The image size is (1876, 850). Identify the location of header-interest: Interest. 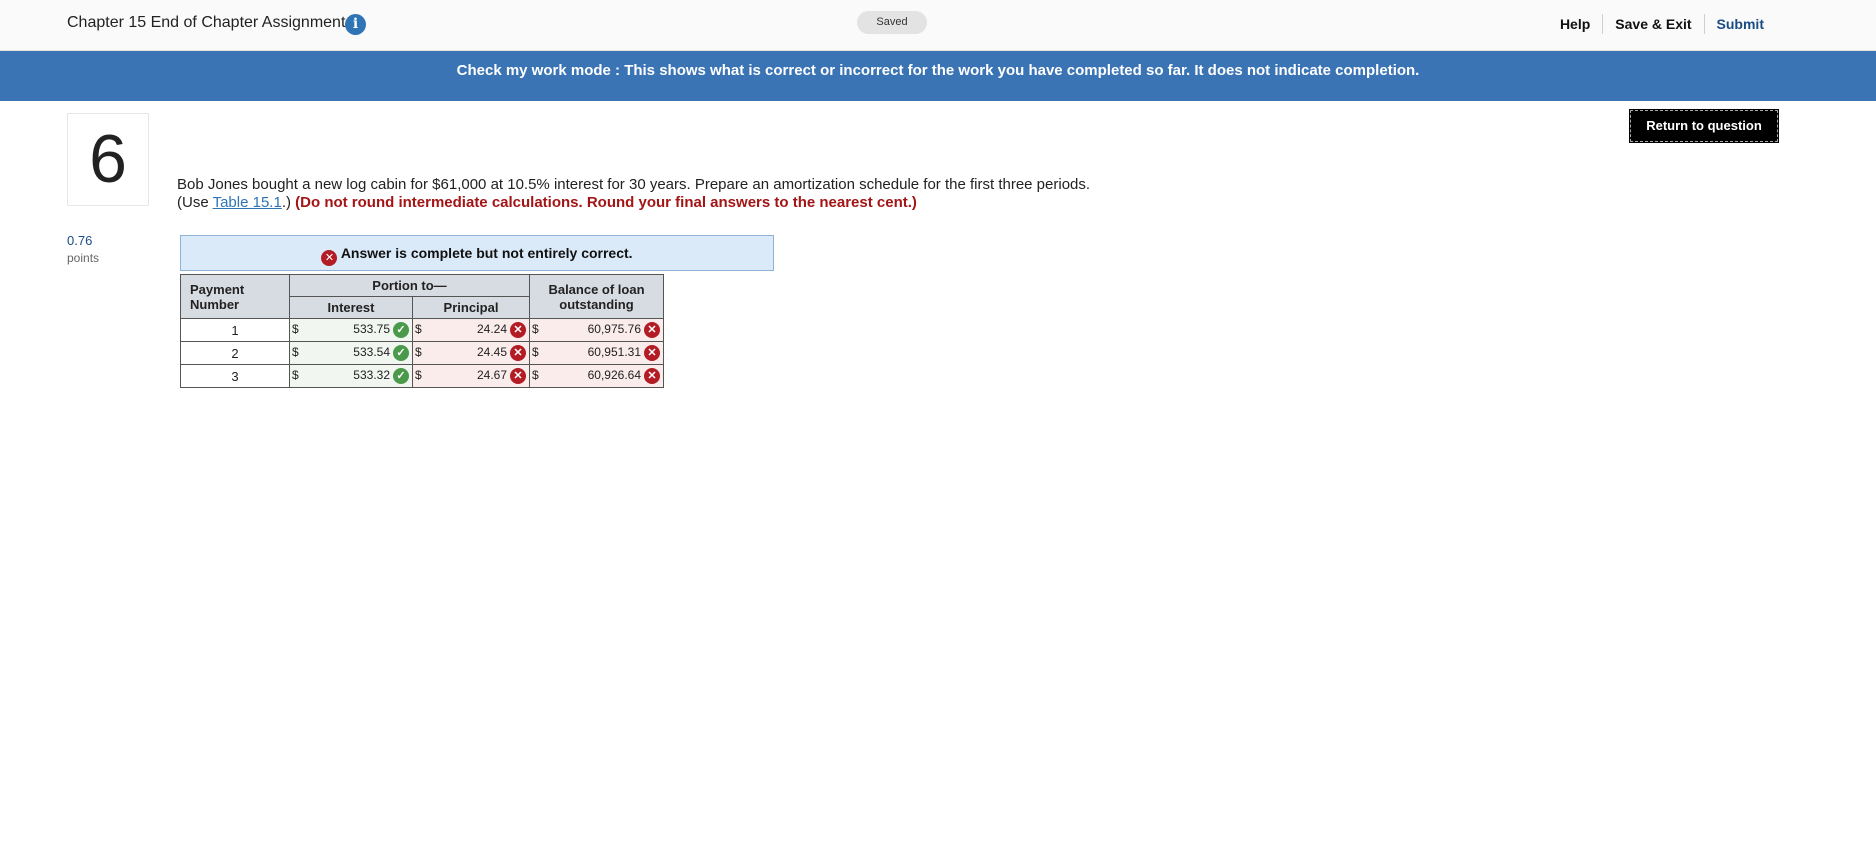
(351, 307).